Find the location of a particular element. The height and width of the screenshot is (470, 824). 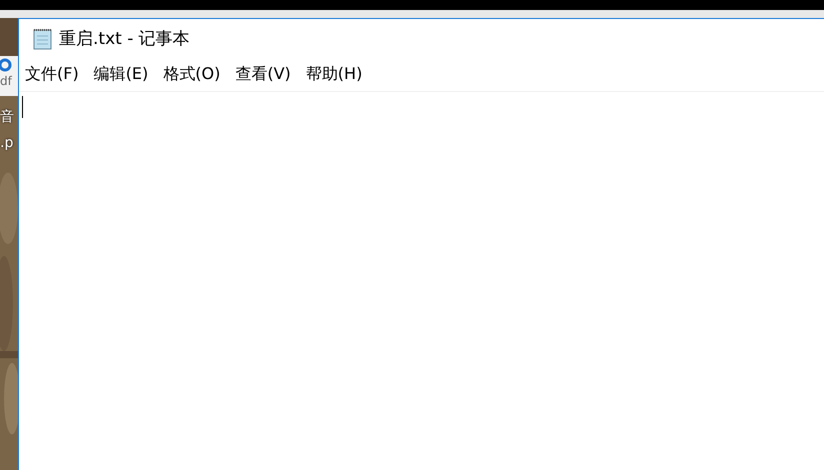

notepad-icon is located at coordinates (42, 39).